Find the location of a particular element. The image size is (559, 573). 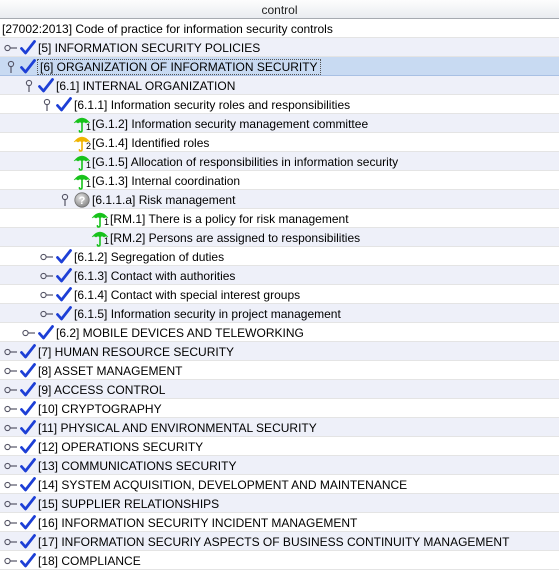

tree-row: [18] COMPLIANCE is located at coordinates (279, 560).